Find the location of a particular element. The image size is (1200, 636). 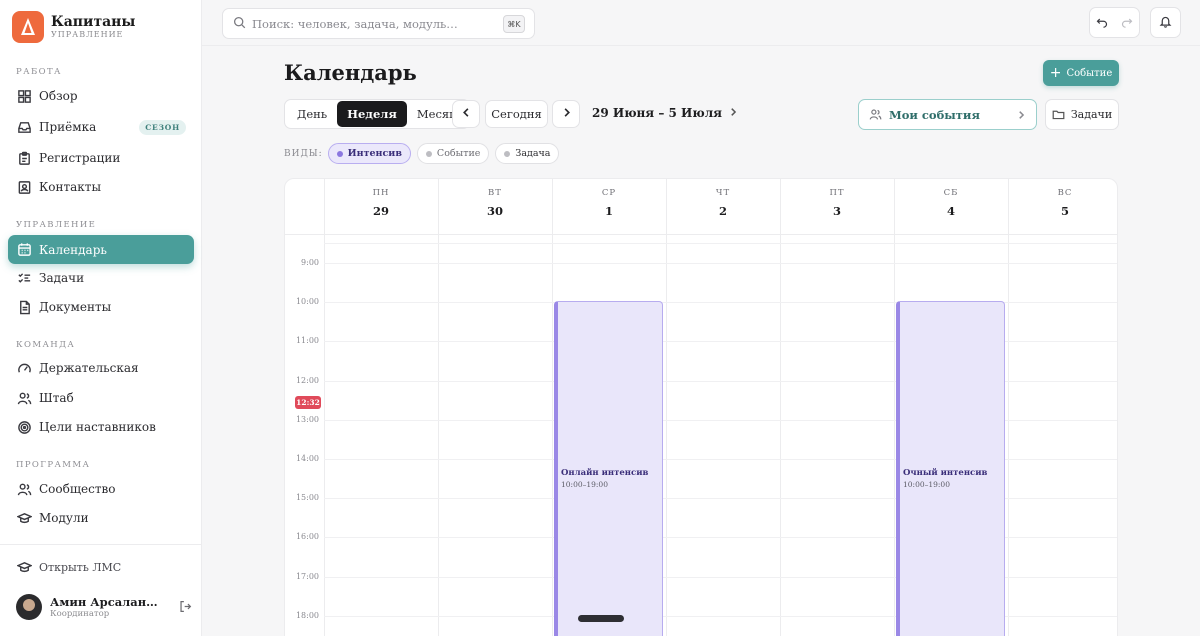

sidebar-item-mentor-goals: Цели наставников is located at coordinates (101, 427).